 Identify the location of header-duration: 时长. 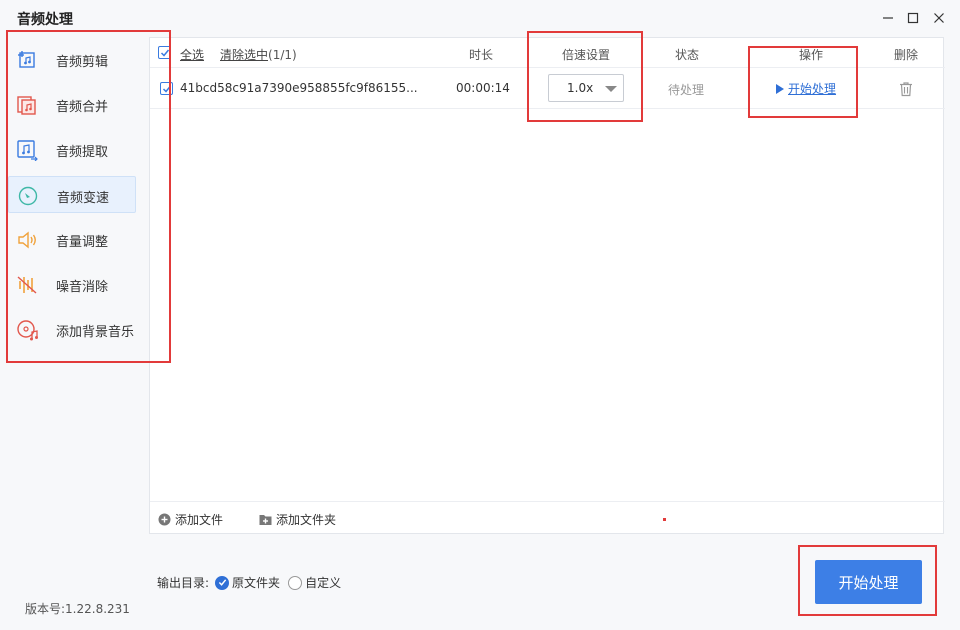
(481, 55).